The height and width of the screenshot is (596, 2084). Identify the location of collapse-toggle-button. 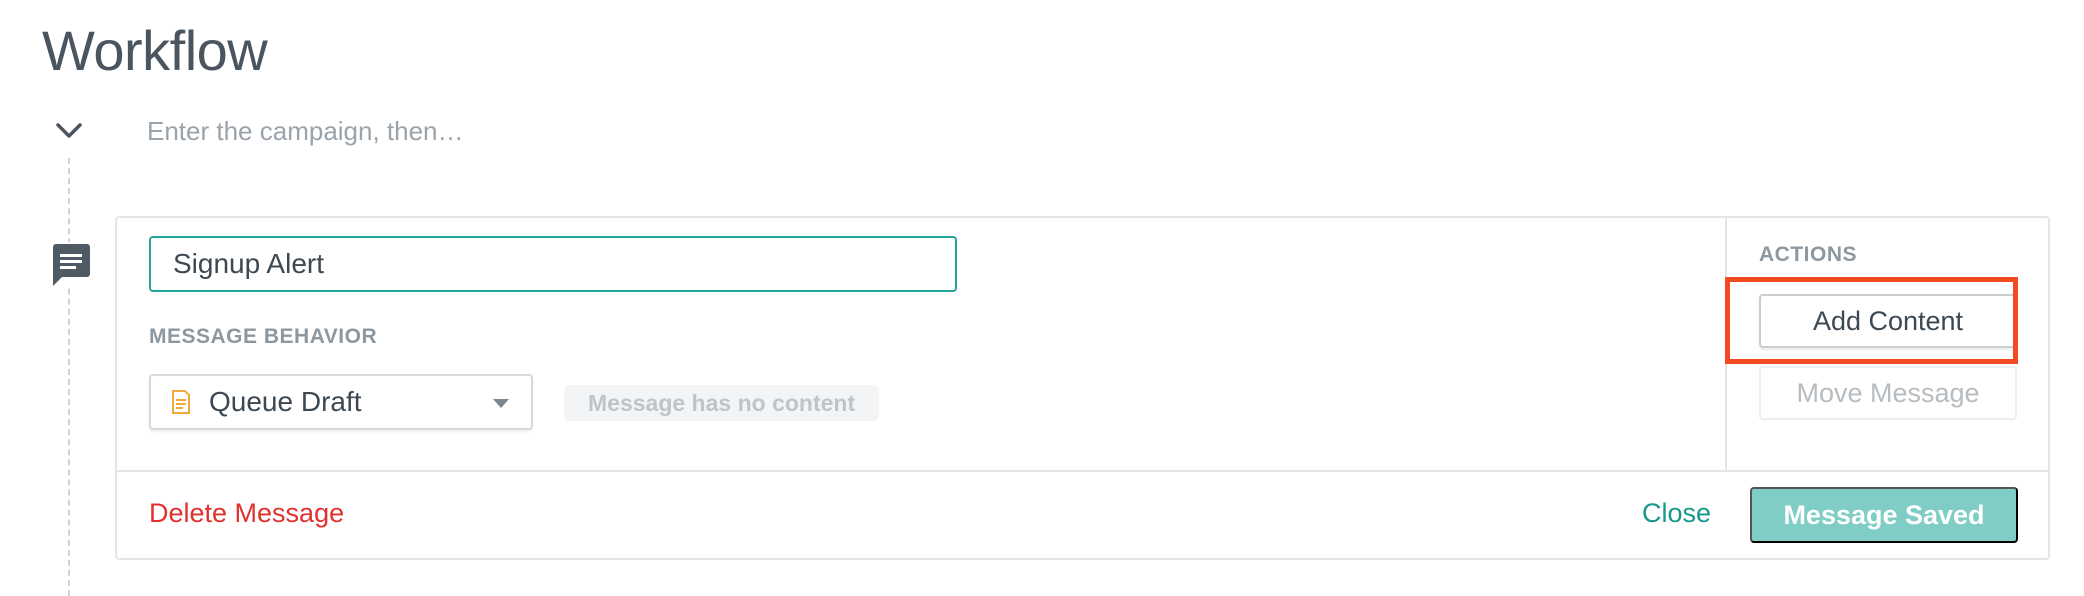
(69, 131).